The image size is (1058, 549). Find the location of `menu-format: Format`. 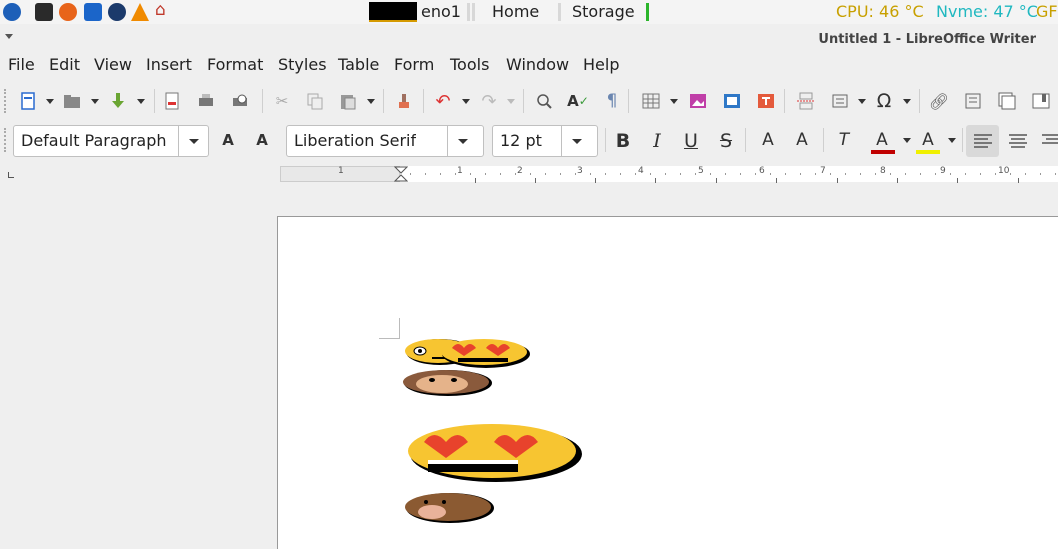

menu-format: Format is located at coordinates (235, 64).